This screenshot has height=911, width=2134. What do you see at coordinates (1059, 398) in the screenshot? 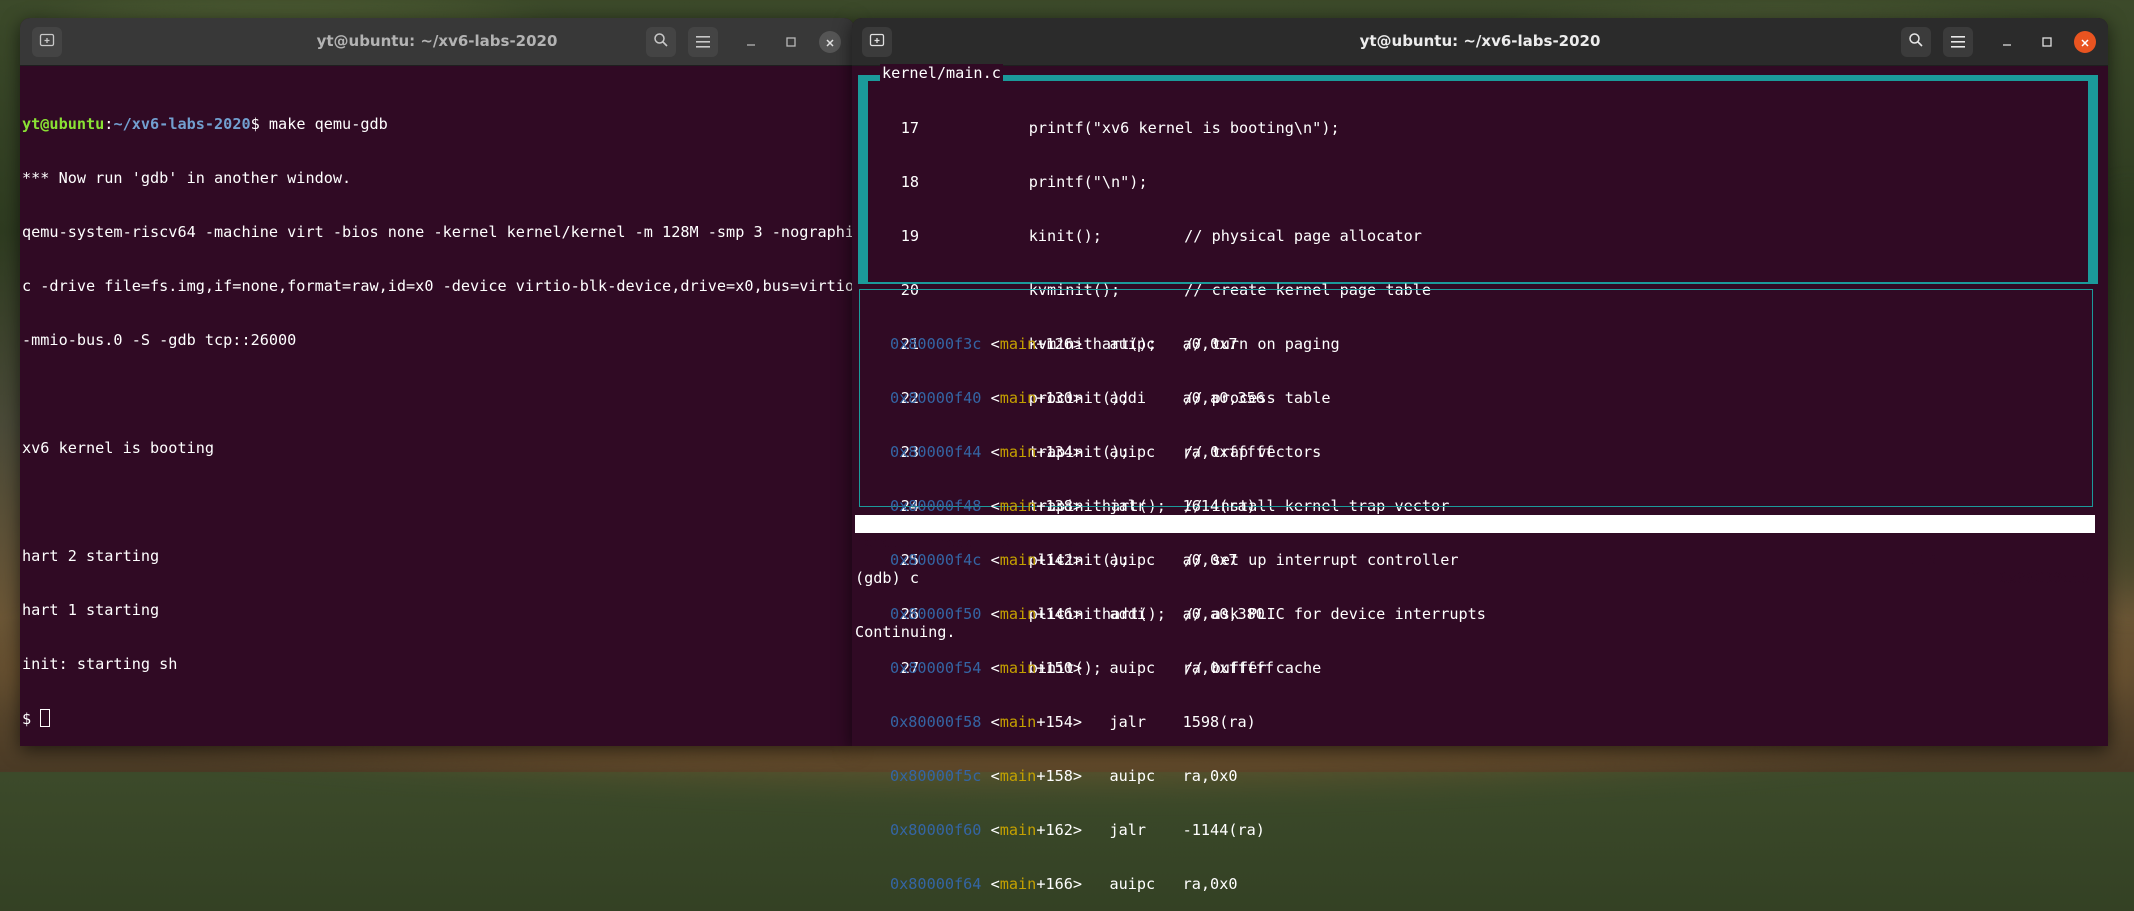
I see `asm-offset: +130>` at bounding box center [1059, 398].